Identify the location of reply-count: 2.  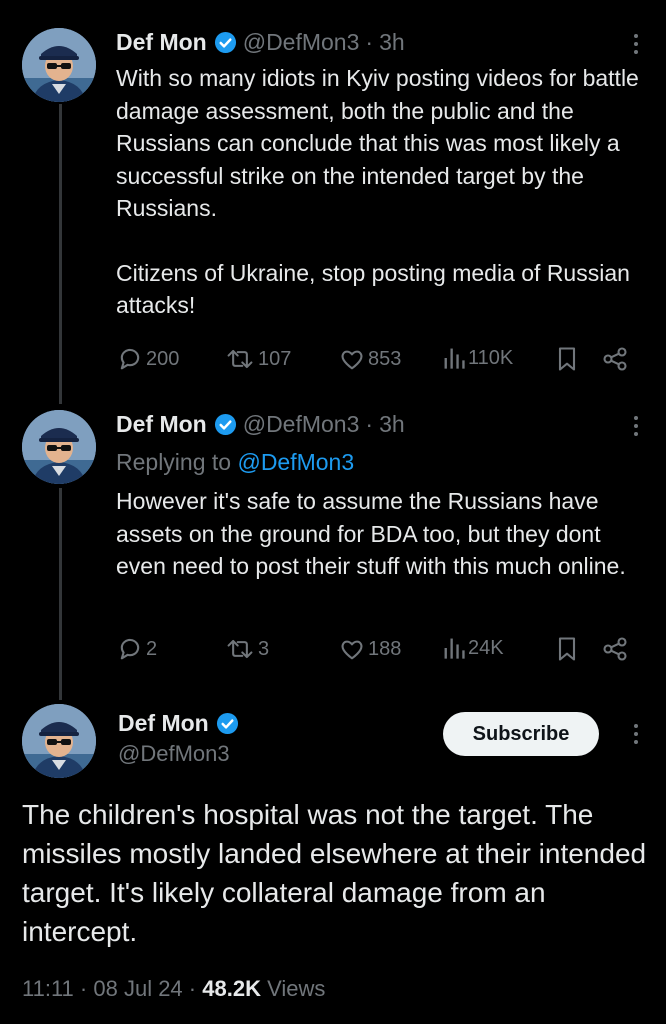
(152, 648).